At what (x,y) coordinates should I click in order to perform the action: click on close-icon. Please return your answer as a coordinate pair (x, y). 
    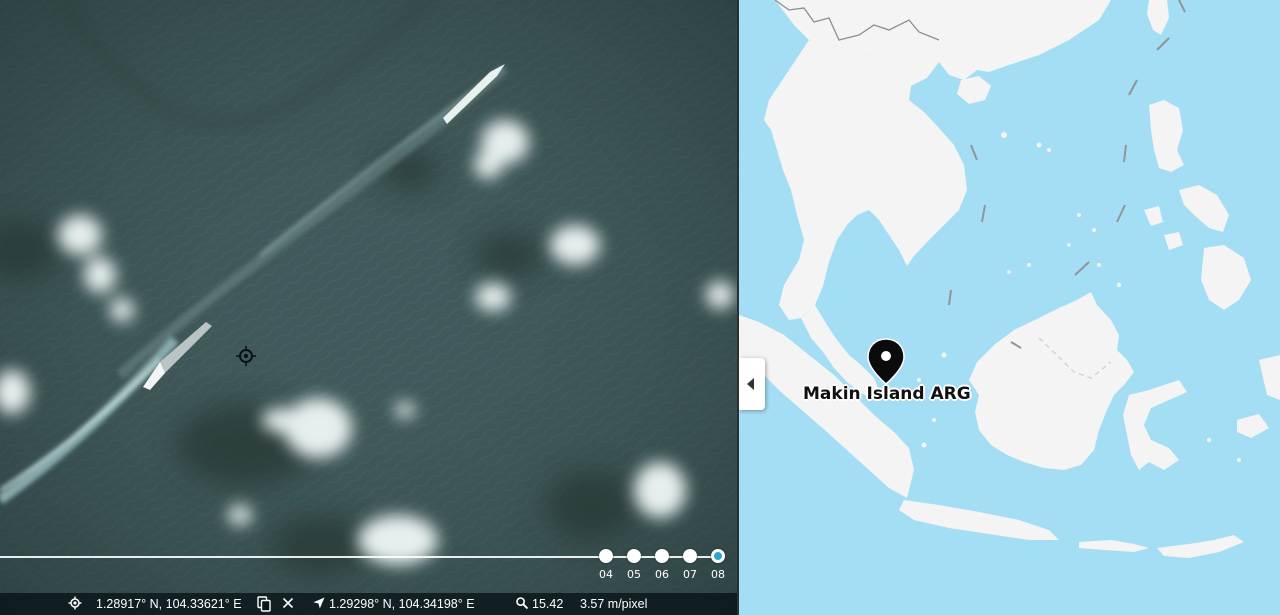
    Looking at the image, I should click on (288, 603).